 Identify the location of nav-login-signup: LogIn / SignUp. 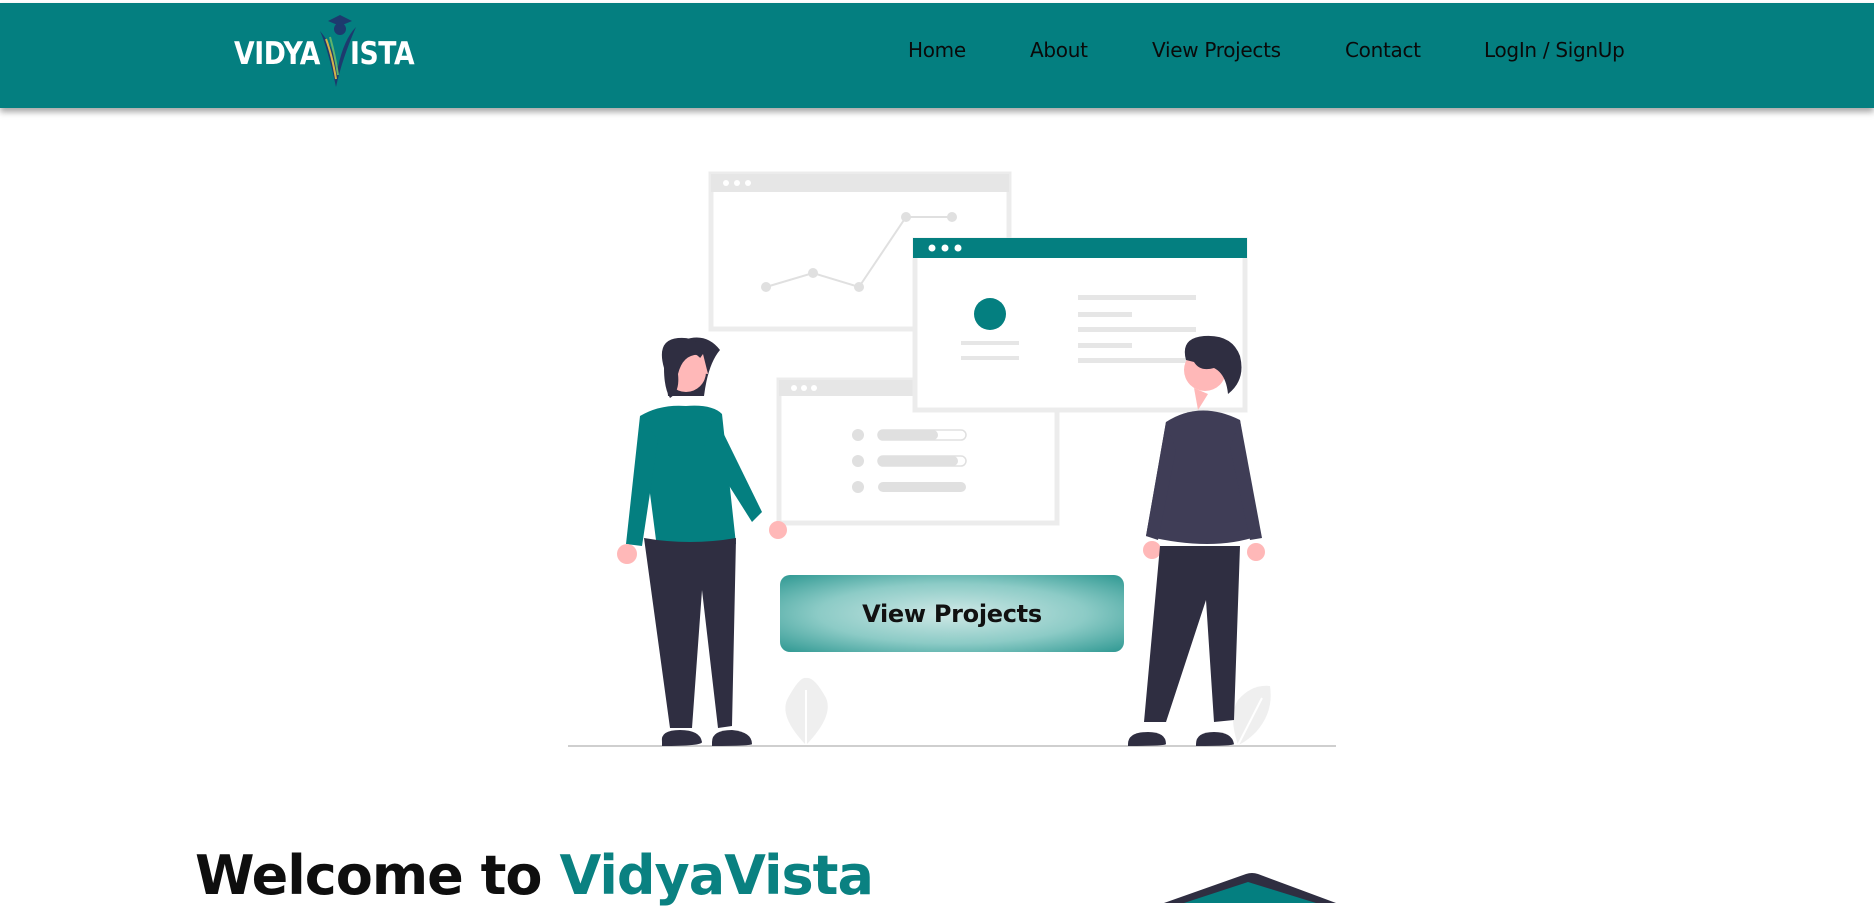
(1554, 50).